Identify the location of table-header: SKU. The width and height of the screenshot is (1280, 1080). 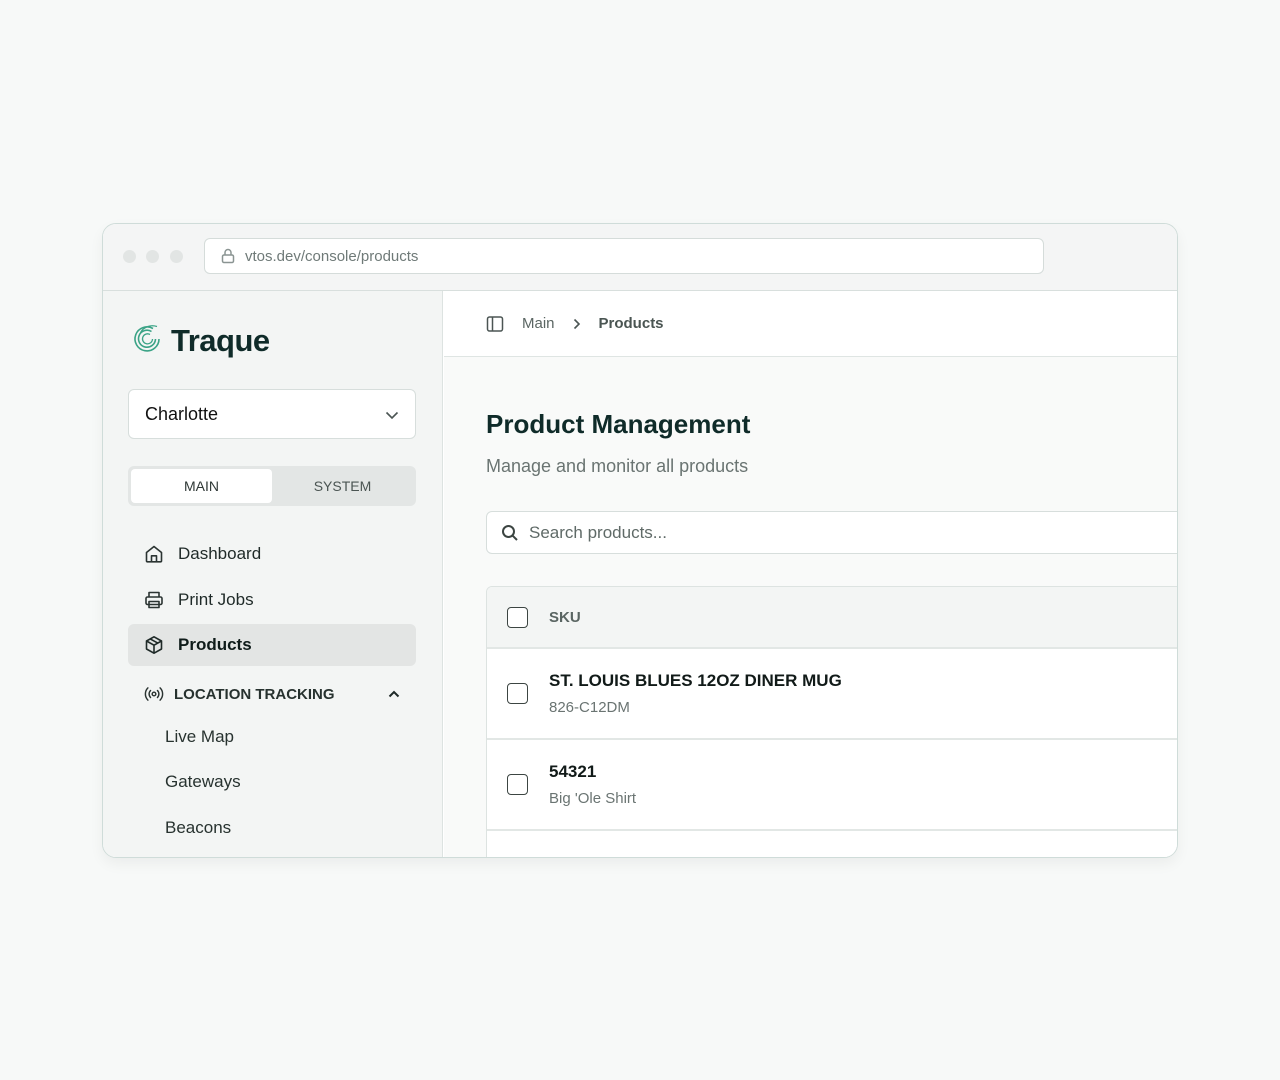
(832, 618).